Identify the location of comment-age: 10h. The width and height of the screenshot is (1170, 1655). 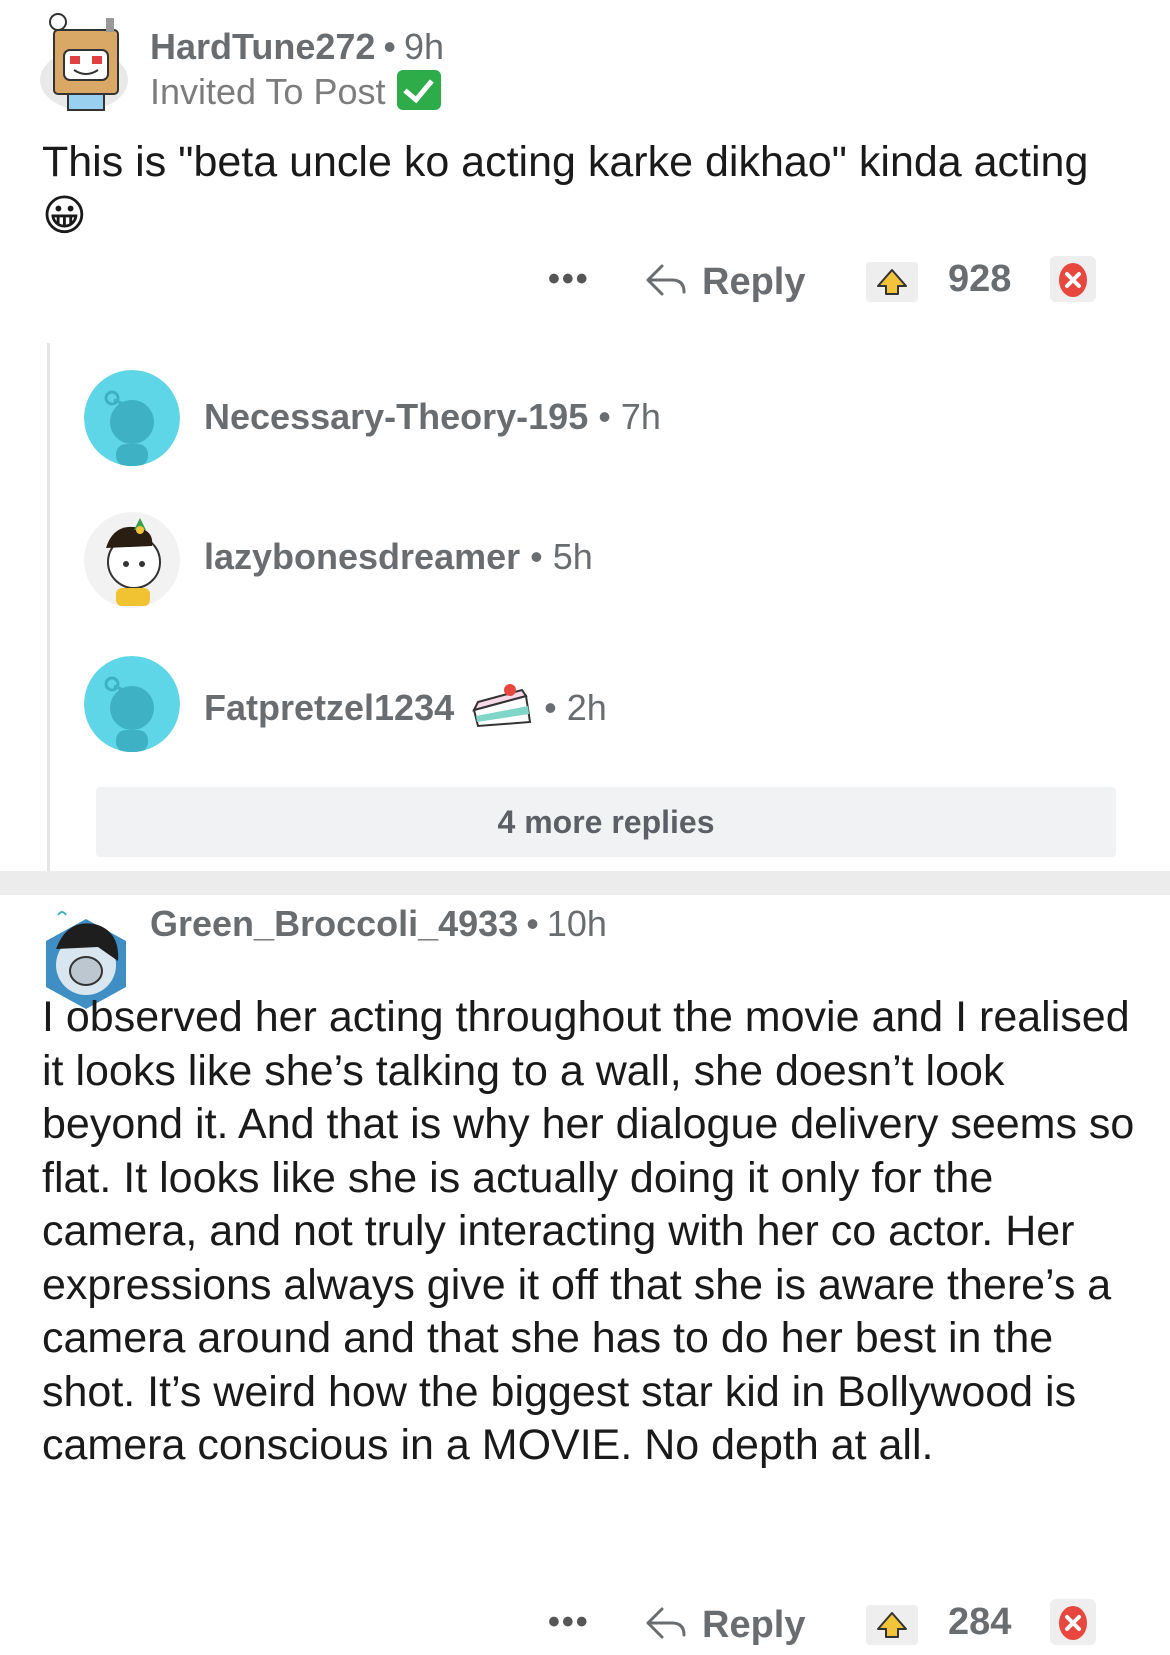
(576, 923).